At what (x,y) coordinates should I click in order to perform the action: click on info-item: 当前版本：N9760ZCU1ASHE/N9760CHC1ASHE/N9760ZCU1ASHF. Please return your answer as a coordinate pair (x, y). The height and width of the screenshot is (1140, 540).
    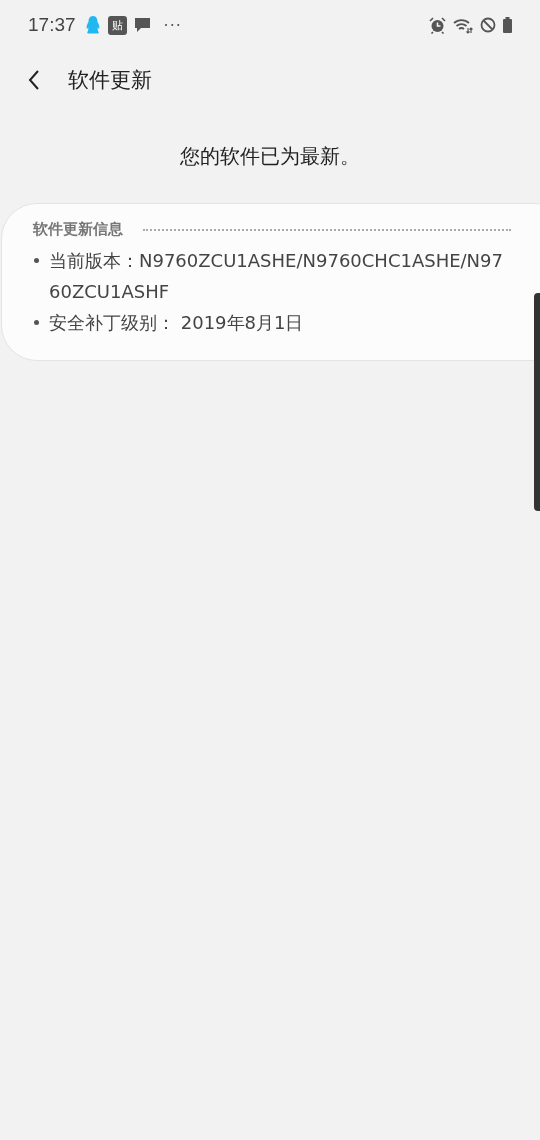
    Looking at the image, I should click on (276, 276).